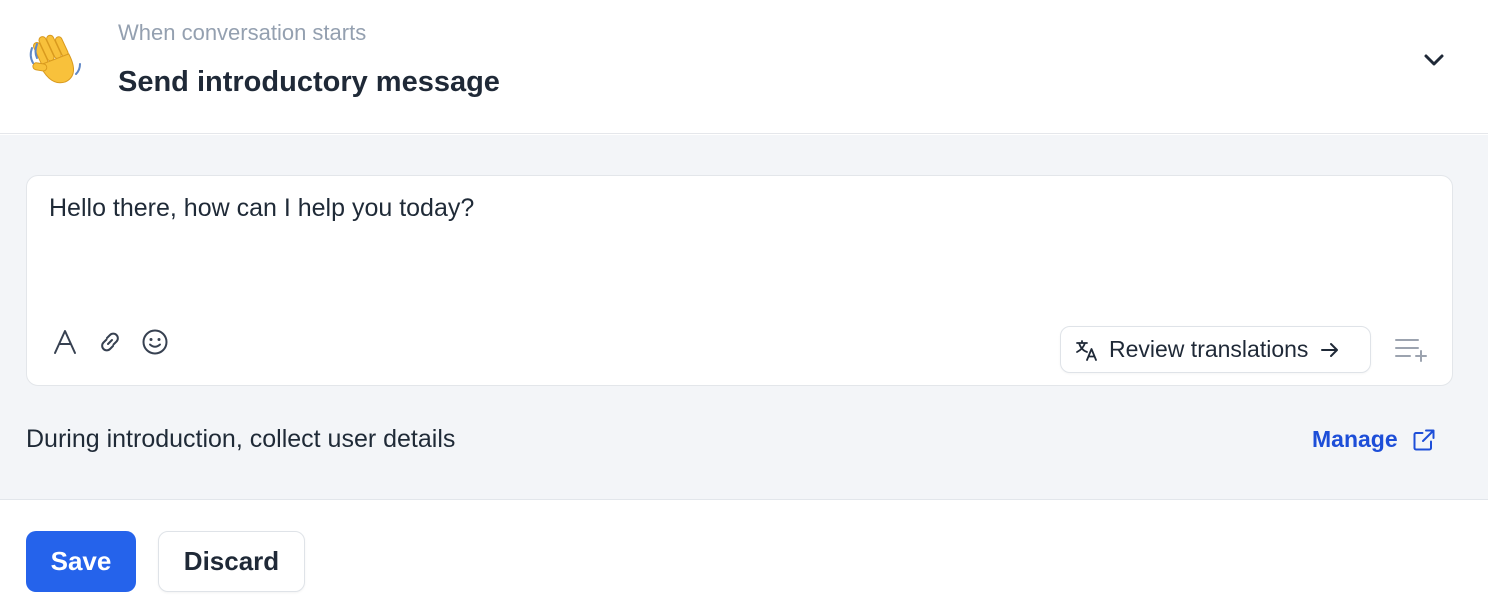 This screenshot has width=1488, height=610. What do you see at coordinates (81, 561) in the screenshot?
I see `save-button: Save` at bounding box center [81, 561].